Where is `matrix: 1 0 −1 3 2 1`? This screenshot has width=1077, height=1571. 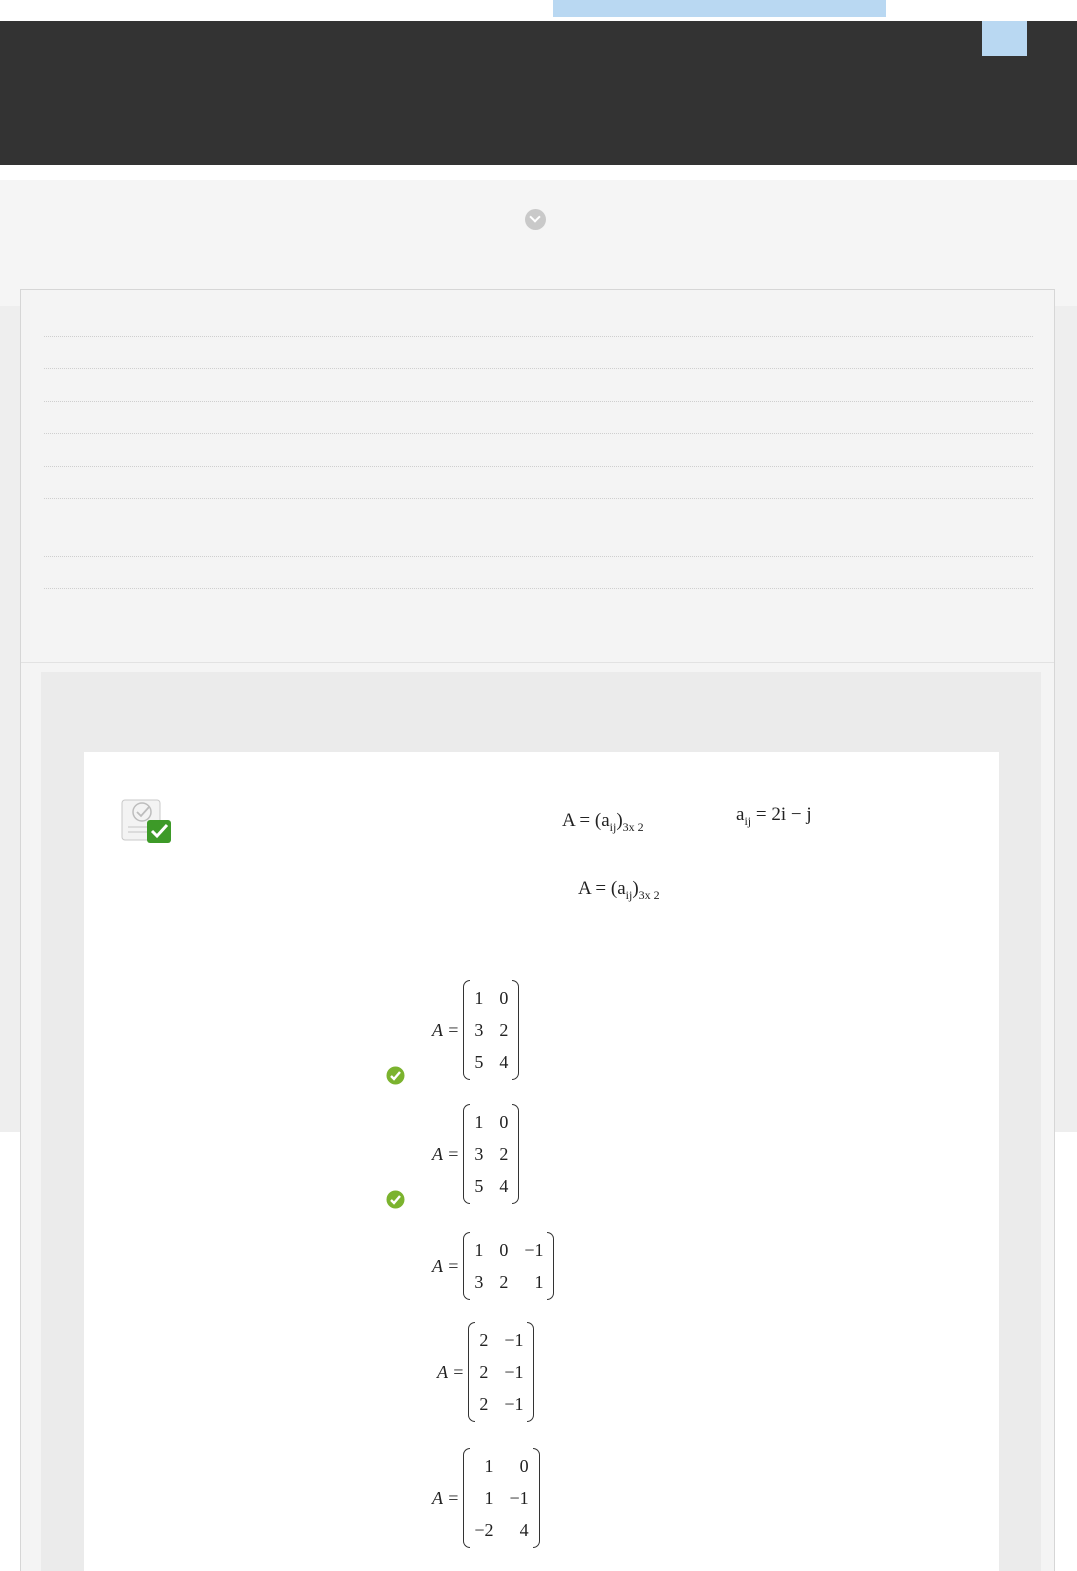 matrix: 1 0 −1 3 2 1 is located at coordinates (509, 1266).